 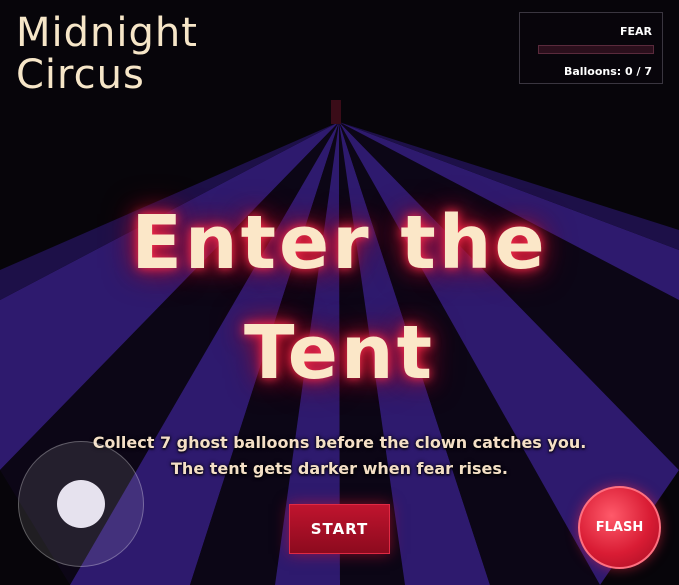 What do you see at coordinates (339, 243) in the screenshot?
I see `headline-line1: Enter the` at bounding box center [339, 243].